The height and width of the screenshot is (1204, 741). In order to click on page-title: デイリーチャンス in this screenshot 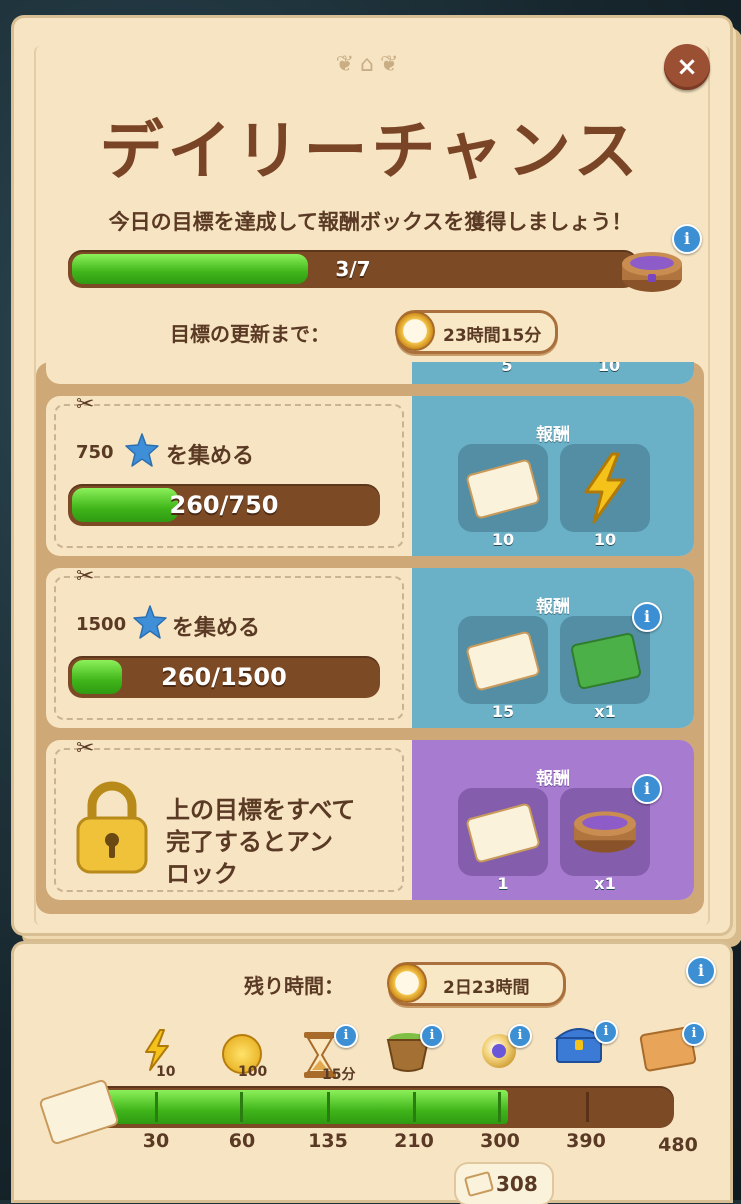, I will do `click(370, 152)`.